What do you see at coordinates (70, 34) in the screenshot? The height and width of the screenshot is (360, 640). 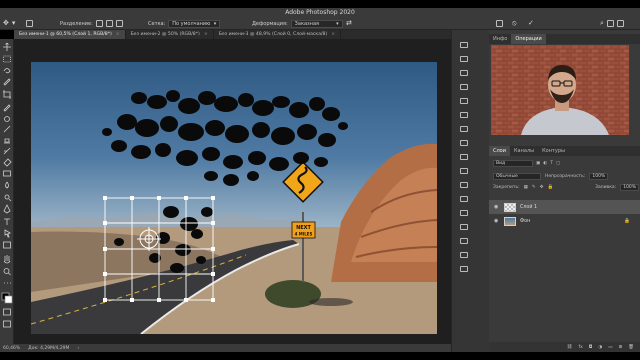 I see `doc-tab-1: Без имени-1 @ 60,5% (Слой 1, RGB/8*) ×` at bounding box center [70, 34].